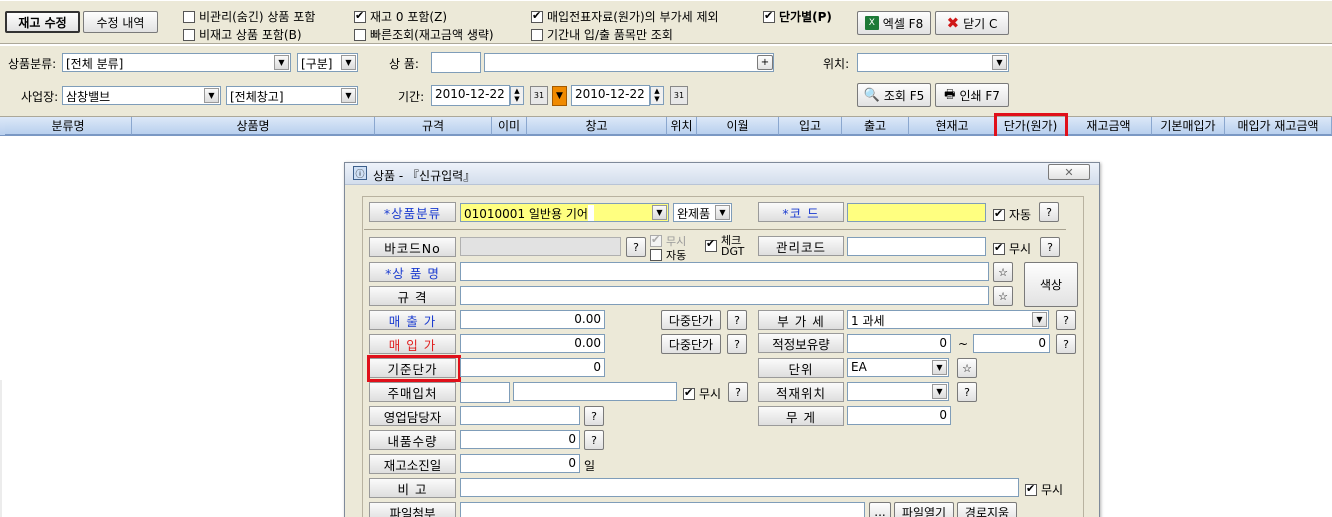 The image size is (1332, 517). I want to click on product-name-star-button: ☆, so click(1003, 272).